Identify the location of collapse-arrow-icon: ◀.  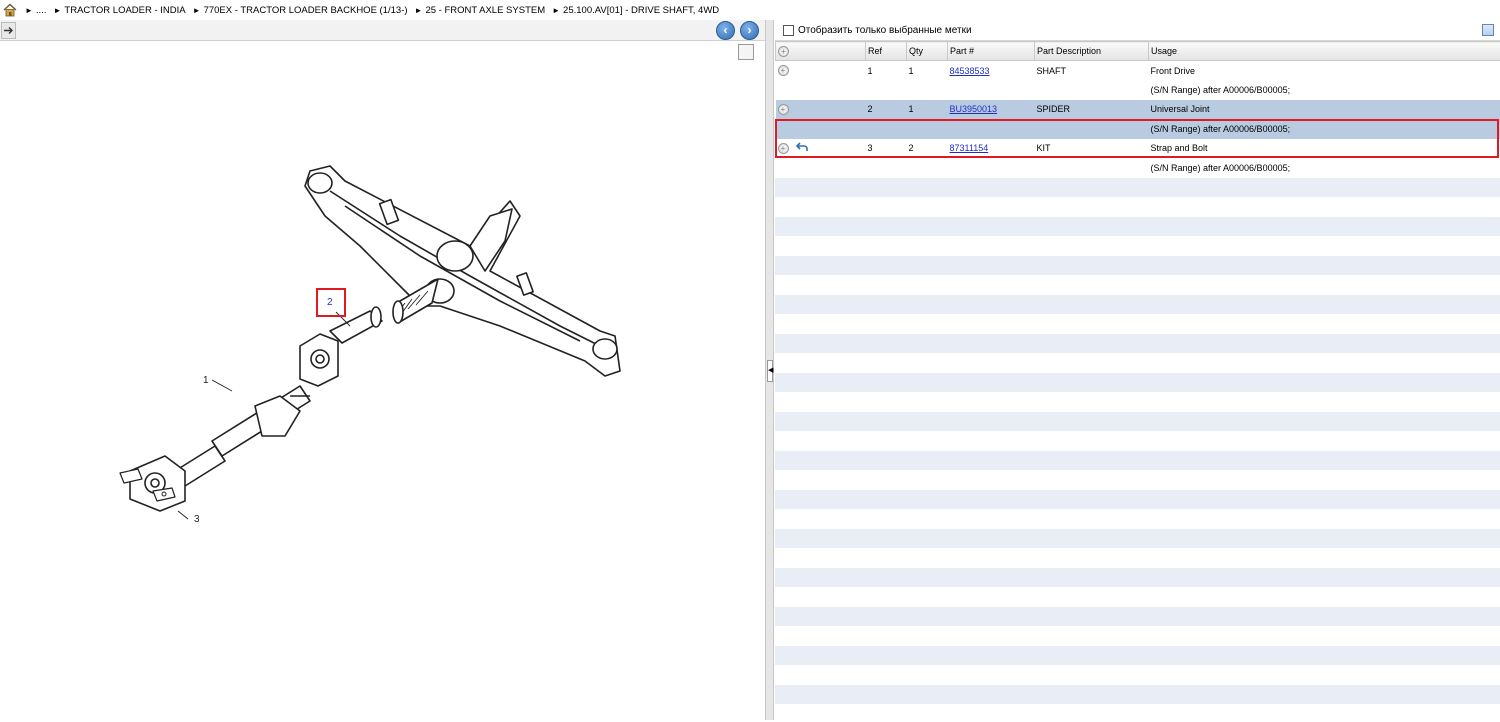
(770, 371).